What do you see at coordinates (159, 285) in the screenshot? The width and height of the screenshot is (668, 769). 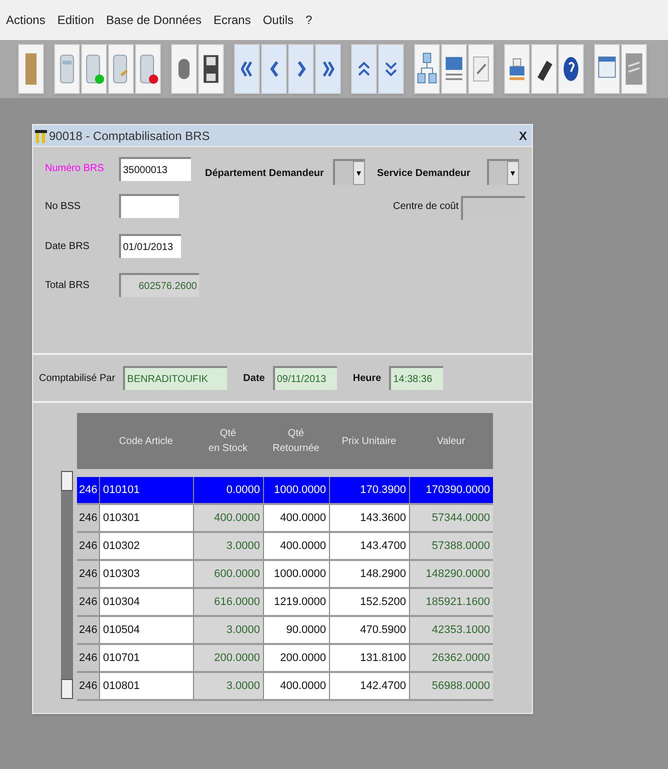 I see `input-field: 602576.2600` at bounding box center [159, 285].